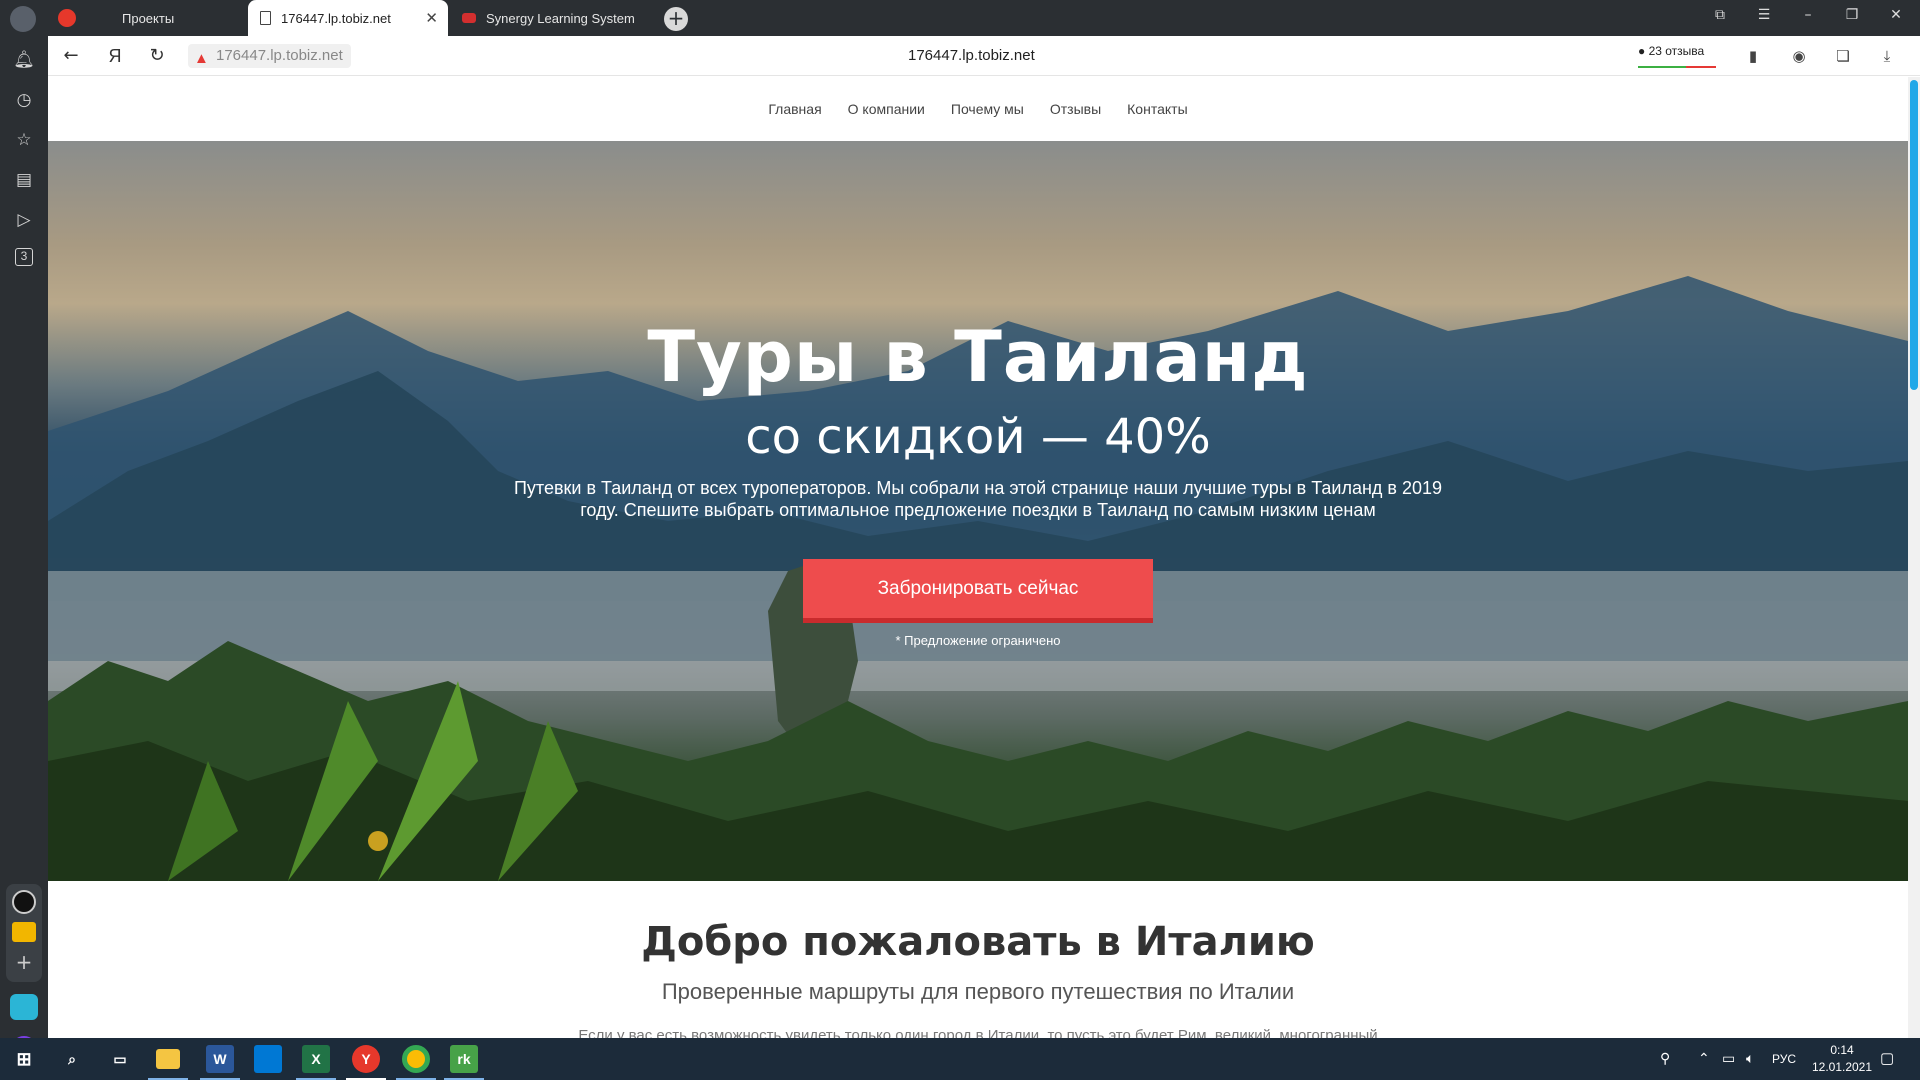 The height and width of the screenshot is (1080, 1920). I want to click on video-play-icon: ▷, so click(24, 220).